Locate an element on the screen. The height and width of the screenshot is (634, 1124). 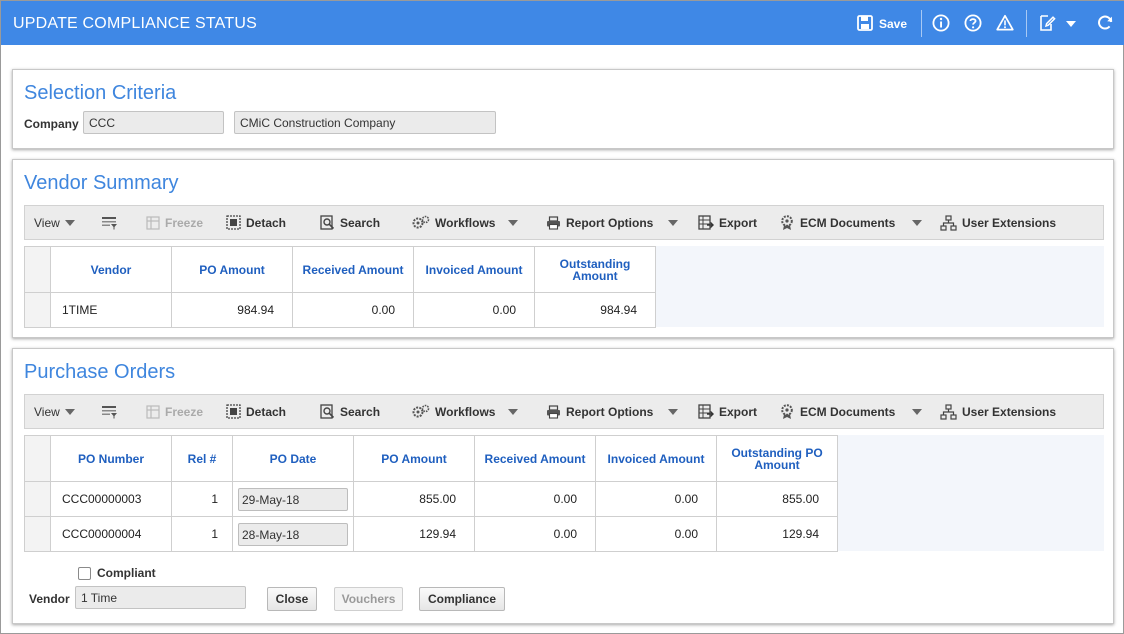
outstanding-amount-cell: 129.94 is located at coordinates (777, 534).